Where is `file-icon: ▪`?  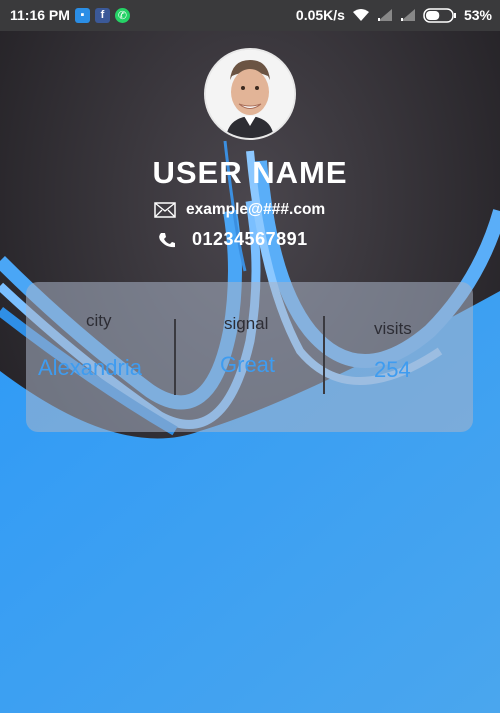
file-icon: ▪ is located at coordinates (82, 15).